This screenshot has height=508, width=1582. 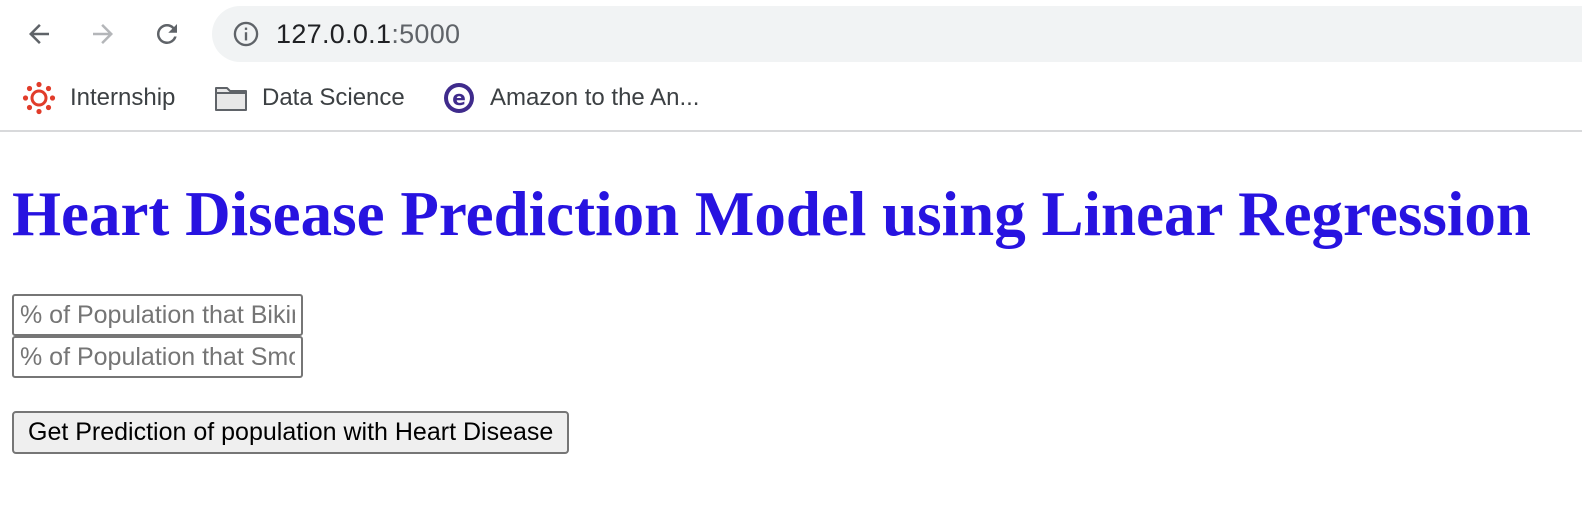 I want to click on bookmark-data-science: Data Science, so click(x=309, y=98).